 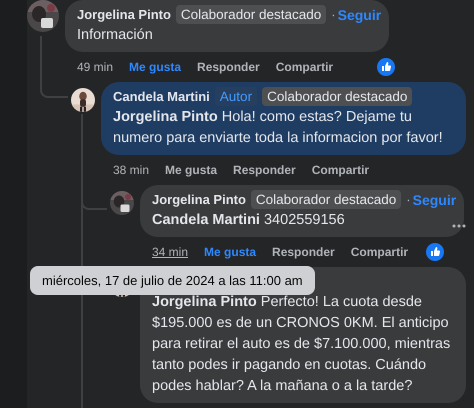 I want to click on more-icon, so click(x=459, y=226).